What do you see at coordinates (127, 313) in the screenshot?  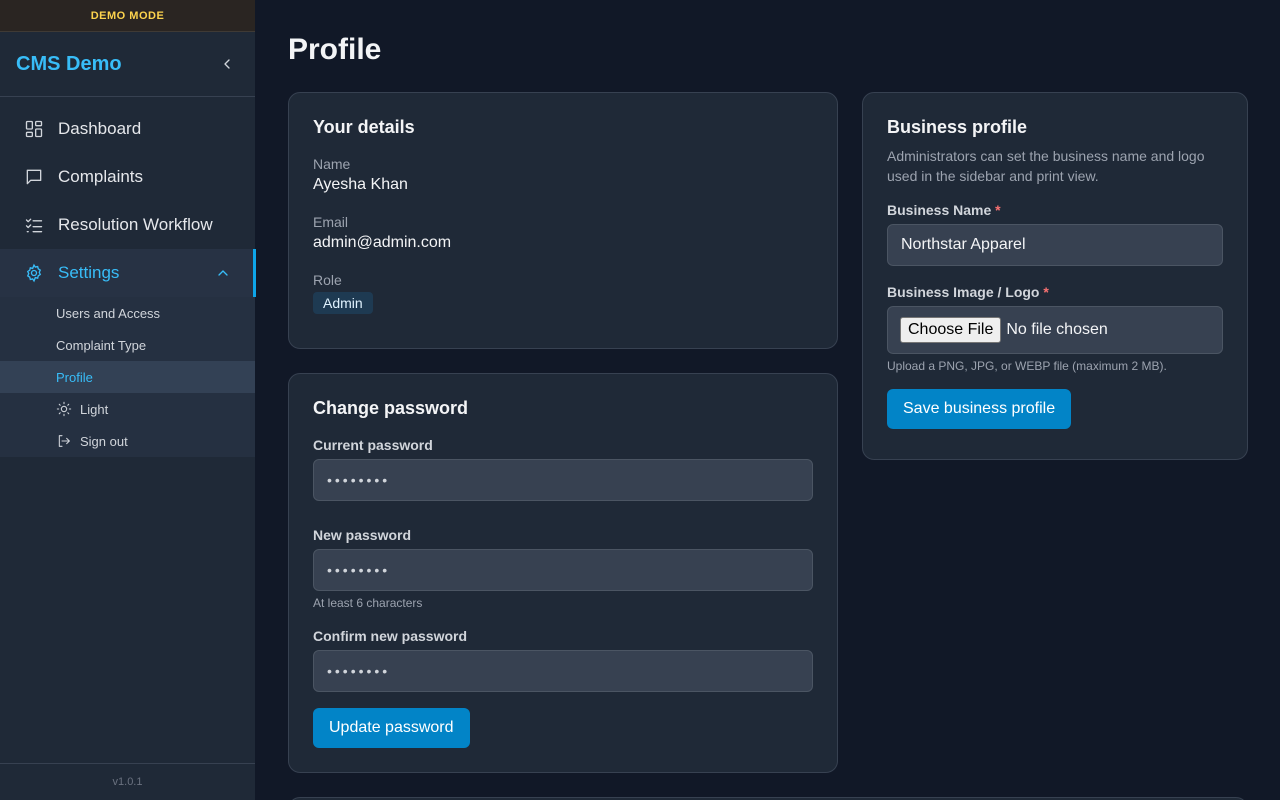 I see `sidebar-subitem-users-and-access: Users and Access` at bounding box center [127, 313].